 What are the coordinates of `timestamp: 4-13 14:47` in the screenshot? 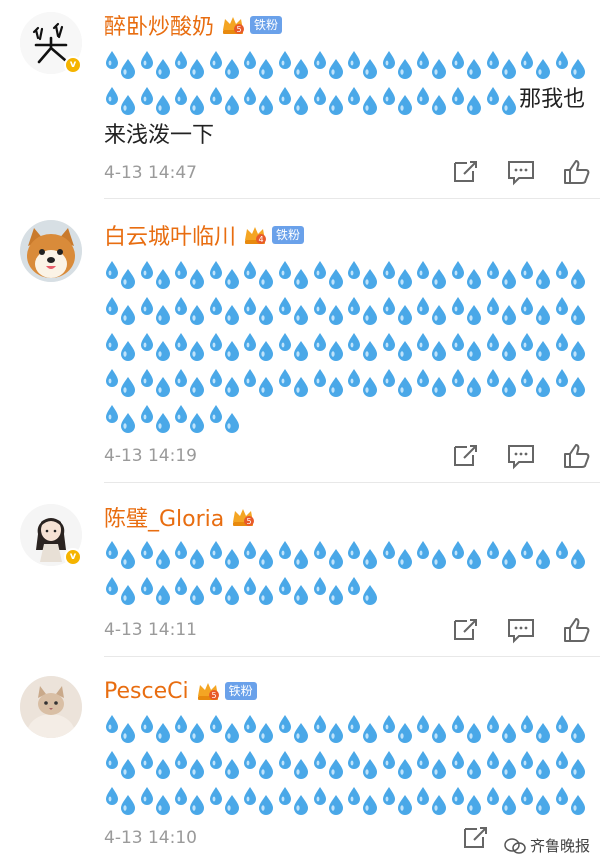 It's located at (150, 173).